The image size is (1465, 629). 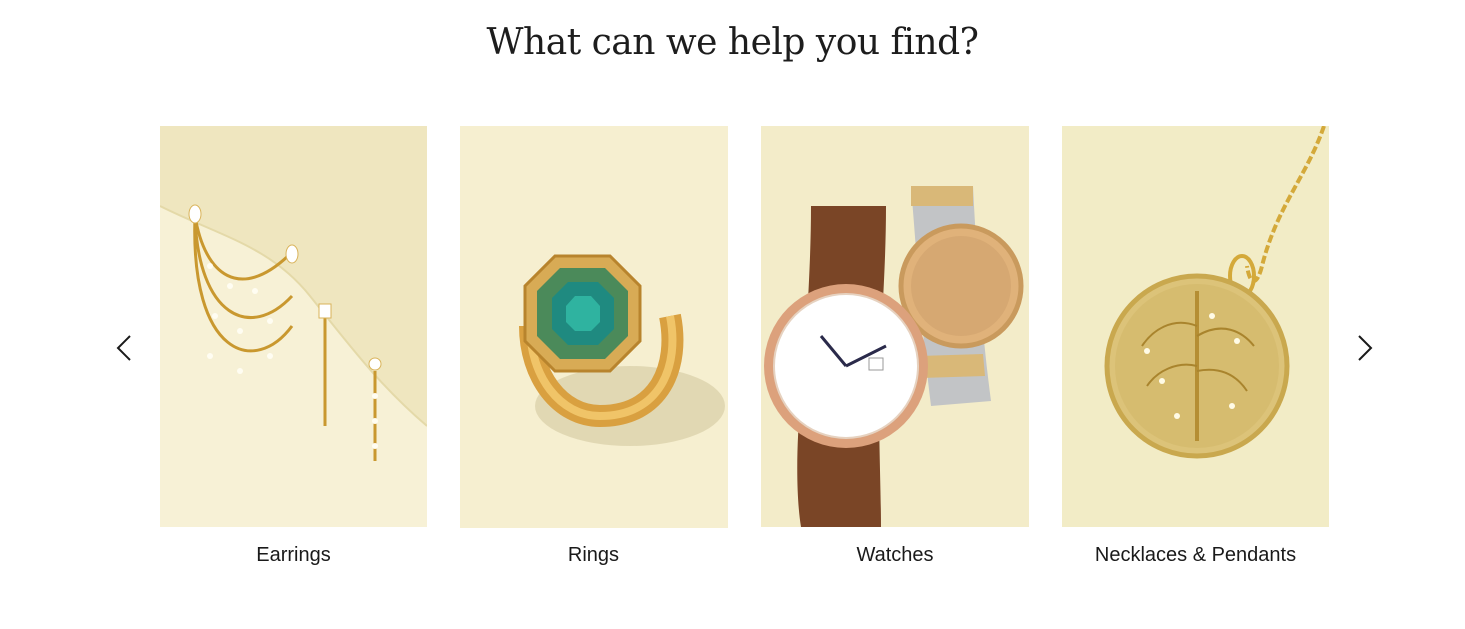 I want to click on rings-image, so click(x=594, y=327).